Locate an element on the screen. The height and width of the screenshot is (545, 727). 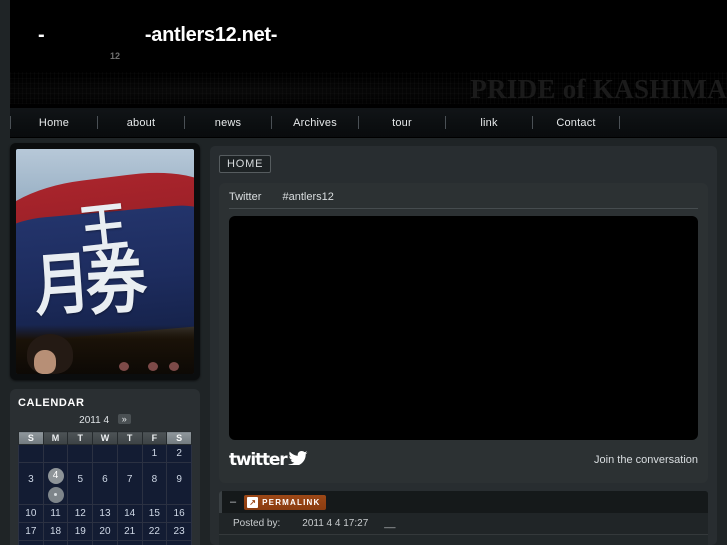
nav-item-home: Home is located at coordinates (54, 123).